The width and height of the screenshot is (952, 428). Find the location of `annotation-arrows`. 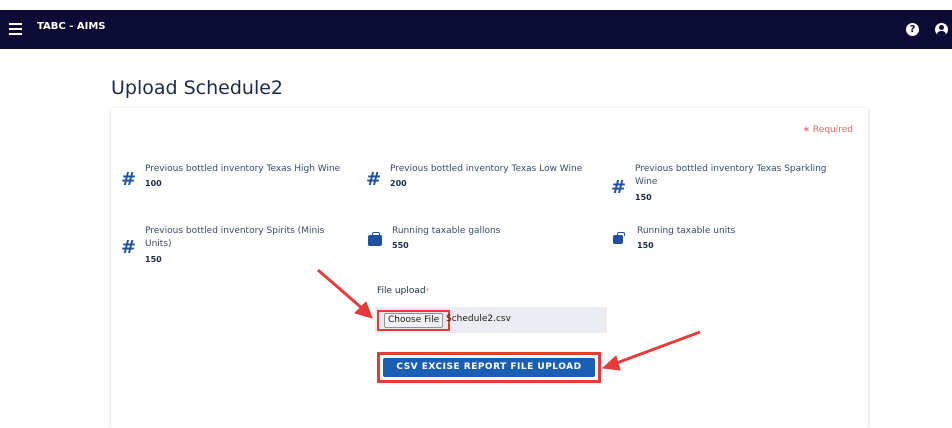

annotation-arrows is located at coordinates (509, 319).